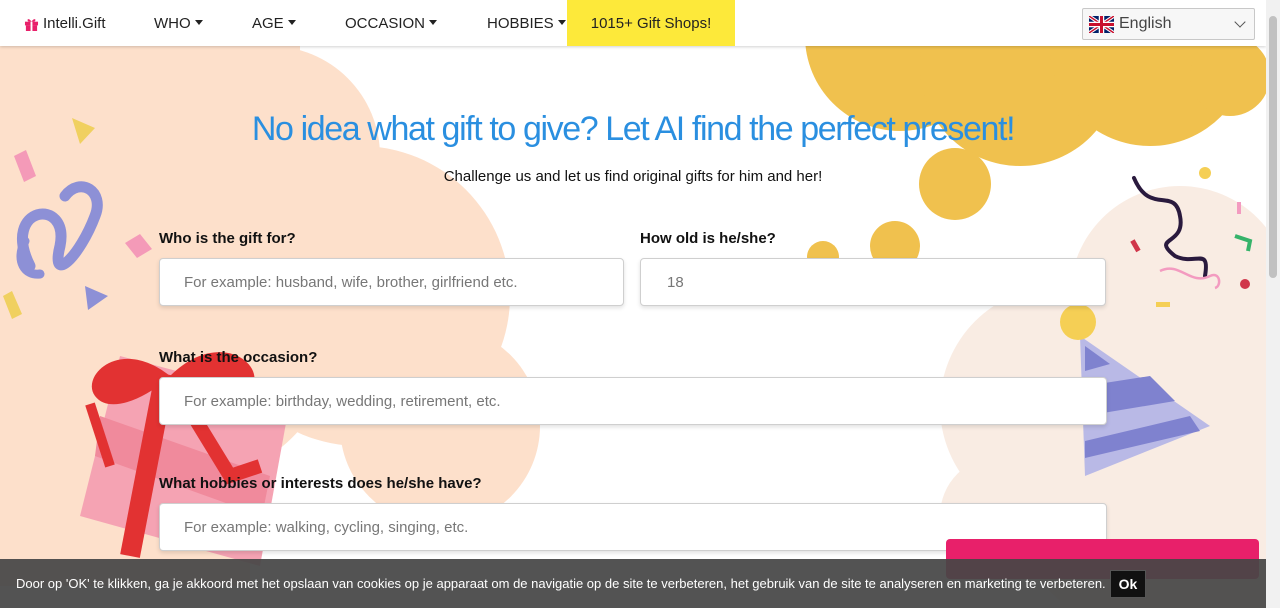  I want to click on nav-occasion-dropdown: OCCASION, so click(392, 23).